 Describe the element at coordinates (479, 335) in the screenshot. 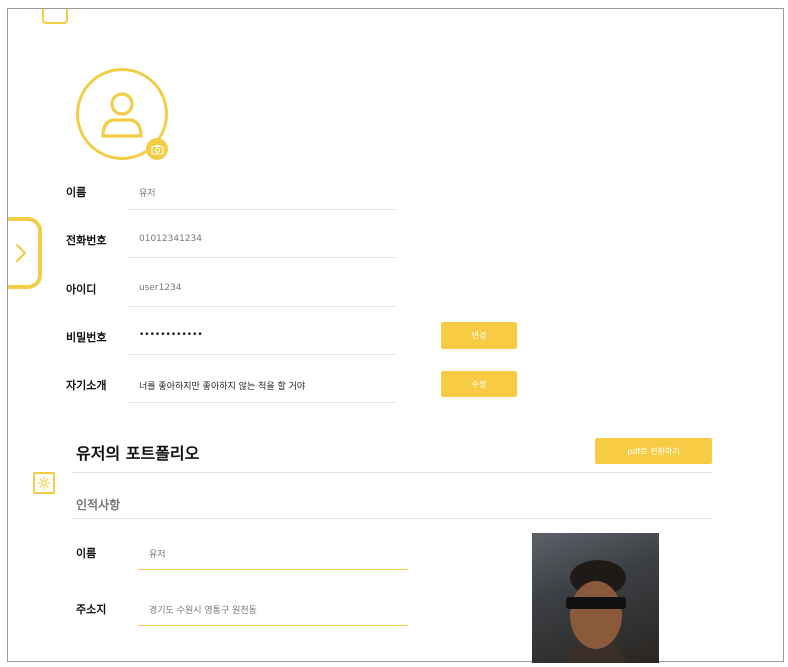

I see `change-password-button: 변경` at that location.